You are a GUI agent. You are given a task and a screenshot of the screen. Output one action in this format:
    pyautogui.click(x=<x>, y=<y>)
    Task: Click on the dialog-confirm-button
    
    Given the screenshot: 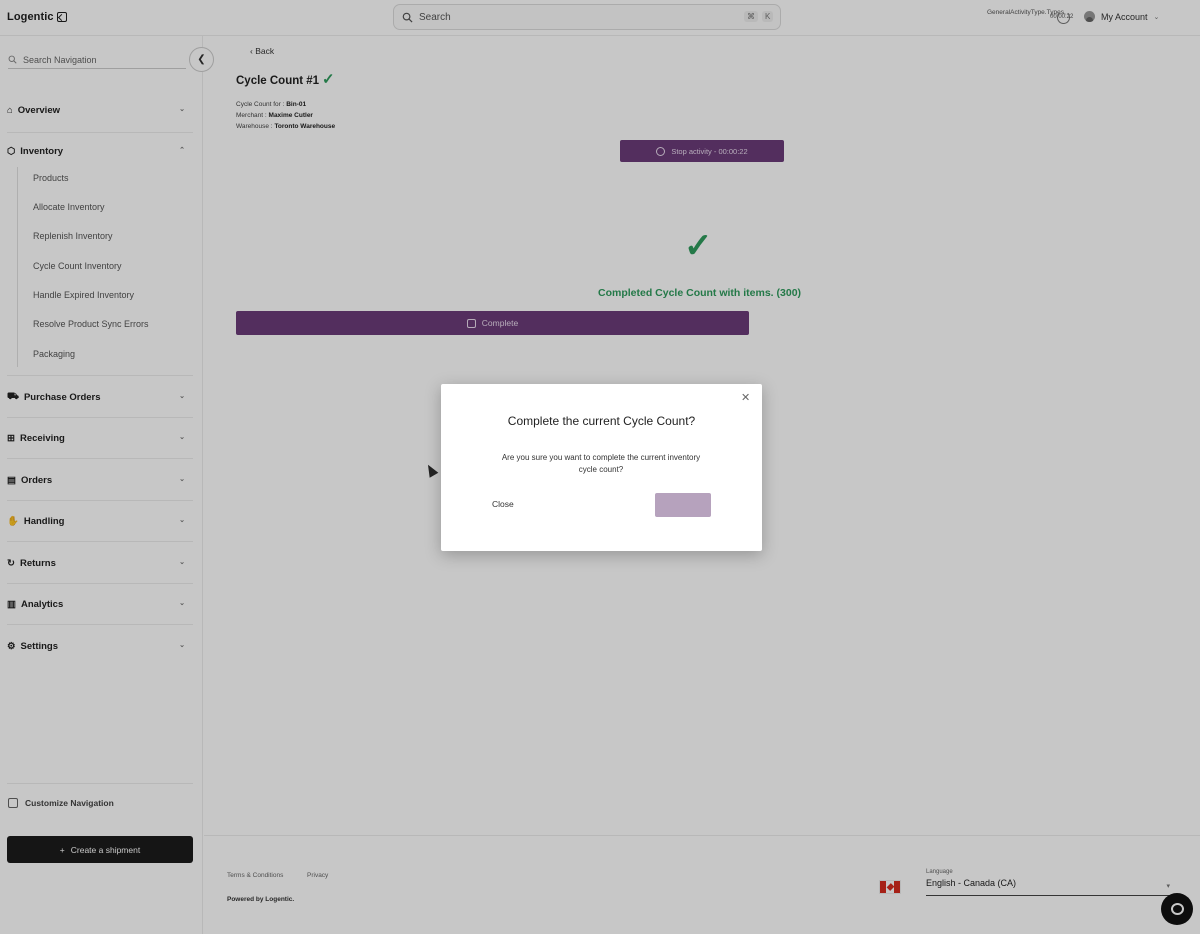 What is the action you would take?
    pyautogui.click(x=683, y=505)
    